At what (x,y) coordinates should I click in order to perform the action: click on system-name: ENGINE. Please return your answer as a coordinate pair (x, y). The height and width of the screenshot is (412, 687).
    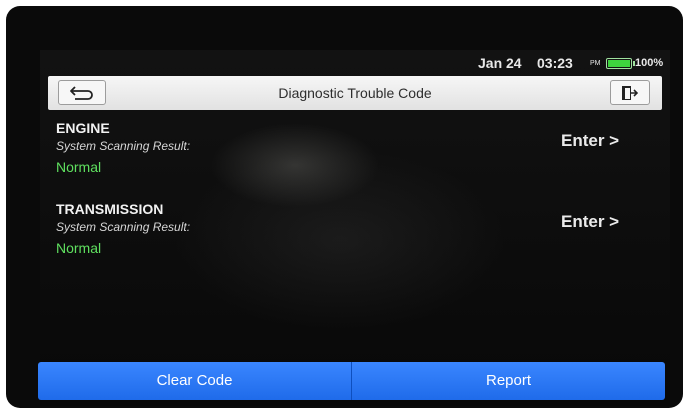
    Looking at the image, I should click on (83, 128).